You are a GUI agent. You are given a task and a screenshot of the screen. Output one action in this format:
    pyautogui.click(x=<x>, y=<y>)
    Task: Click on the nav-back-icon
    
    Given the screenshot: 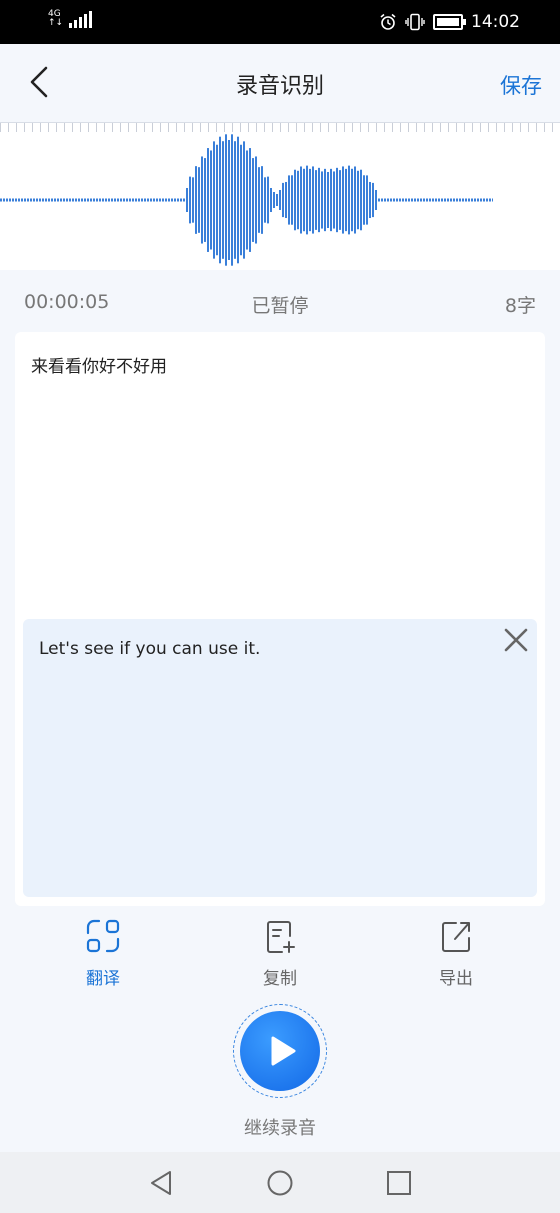 What is the action you would take?
    pyautogui.click(x=161, y=1183)
    